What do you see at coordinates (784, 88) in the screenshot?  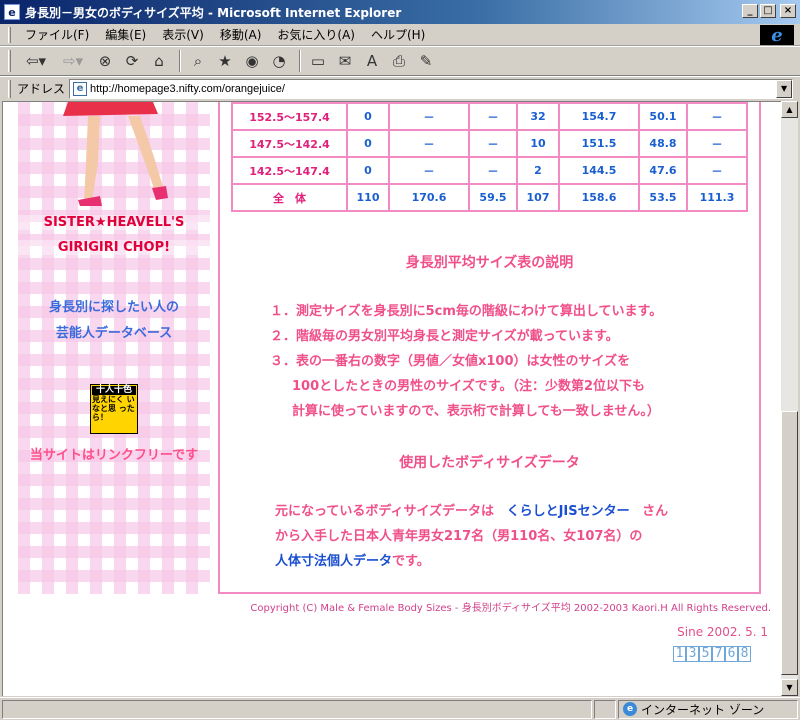 I see `address-dropdown-icon: ▼` at bounding box center [784, 88].